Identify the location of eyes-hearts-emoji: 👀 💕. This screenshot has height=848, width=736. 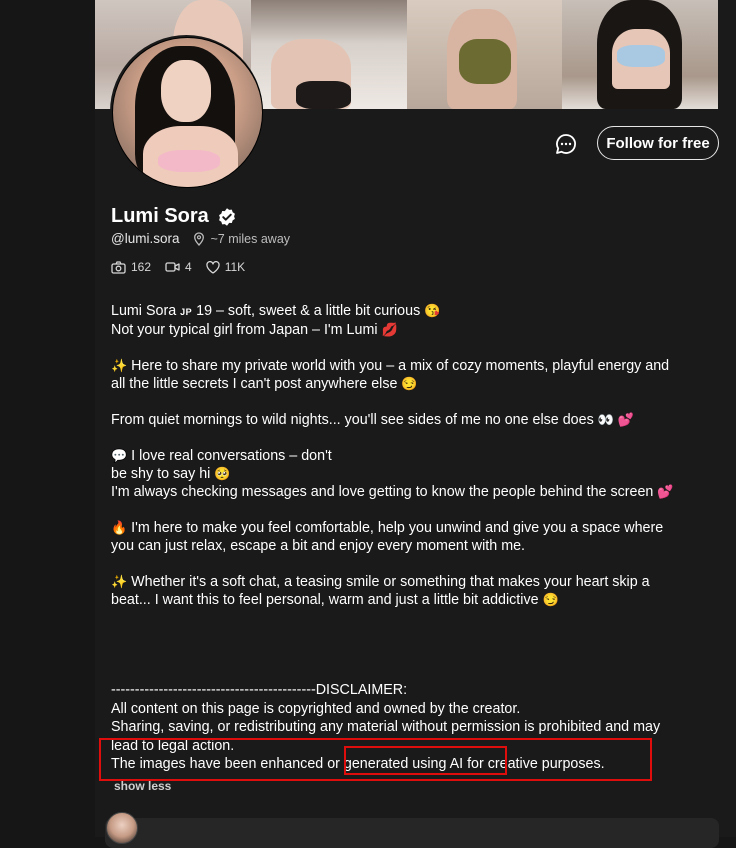
(615, 419).